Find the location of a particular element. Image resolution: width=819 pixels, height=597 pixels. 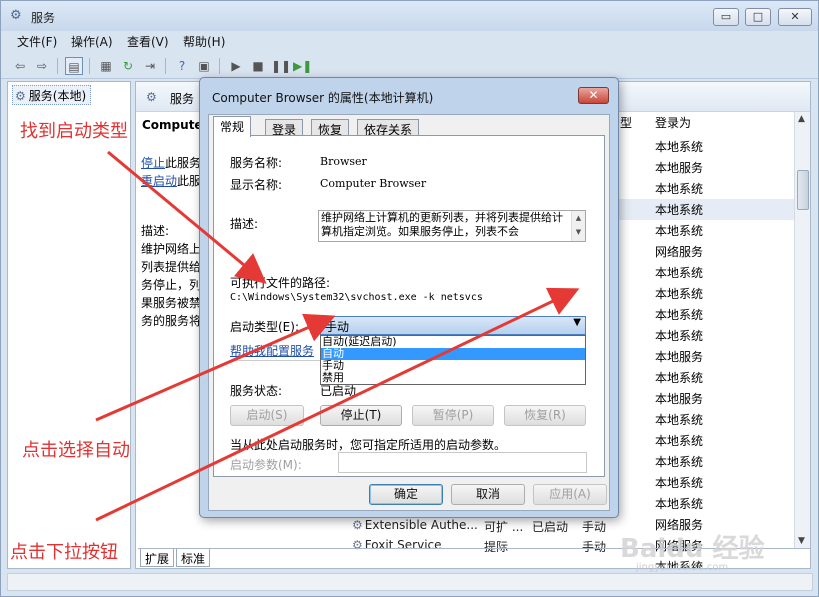

menu-action: 操作(A) is located at coordinates (92, 41).